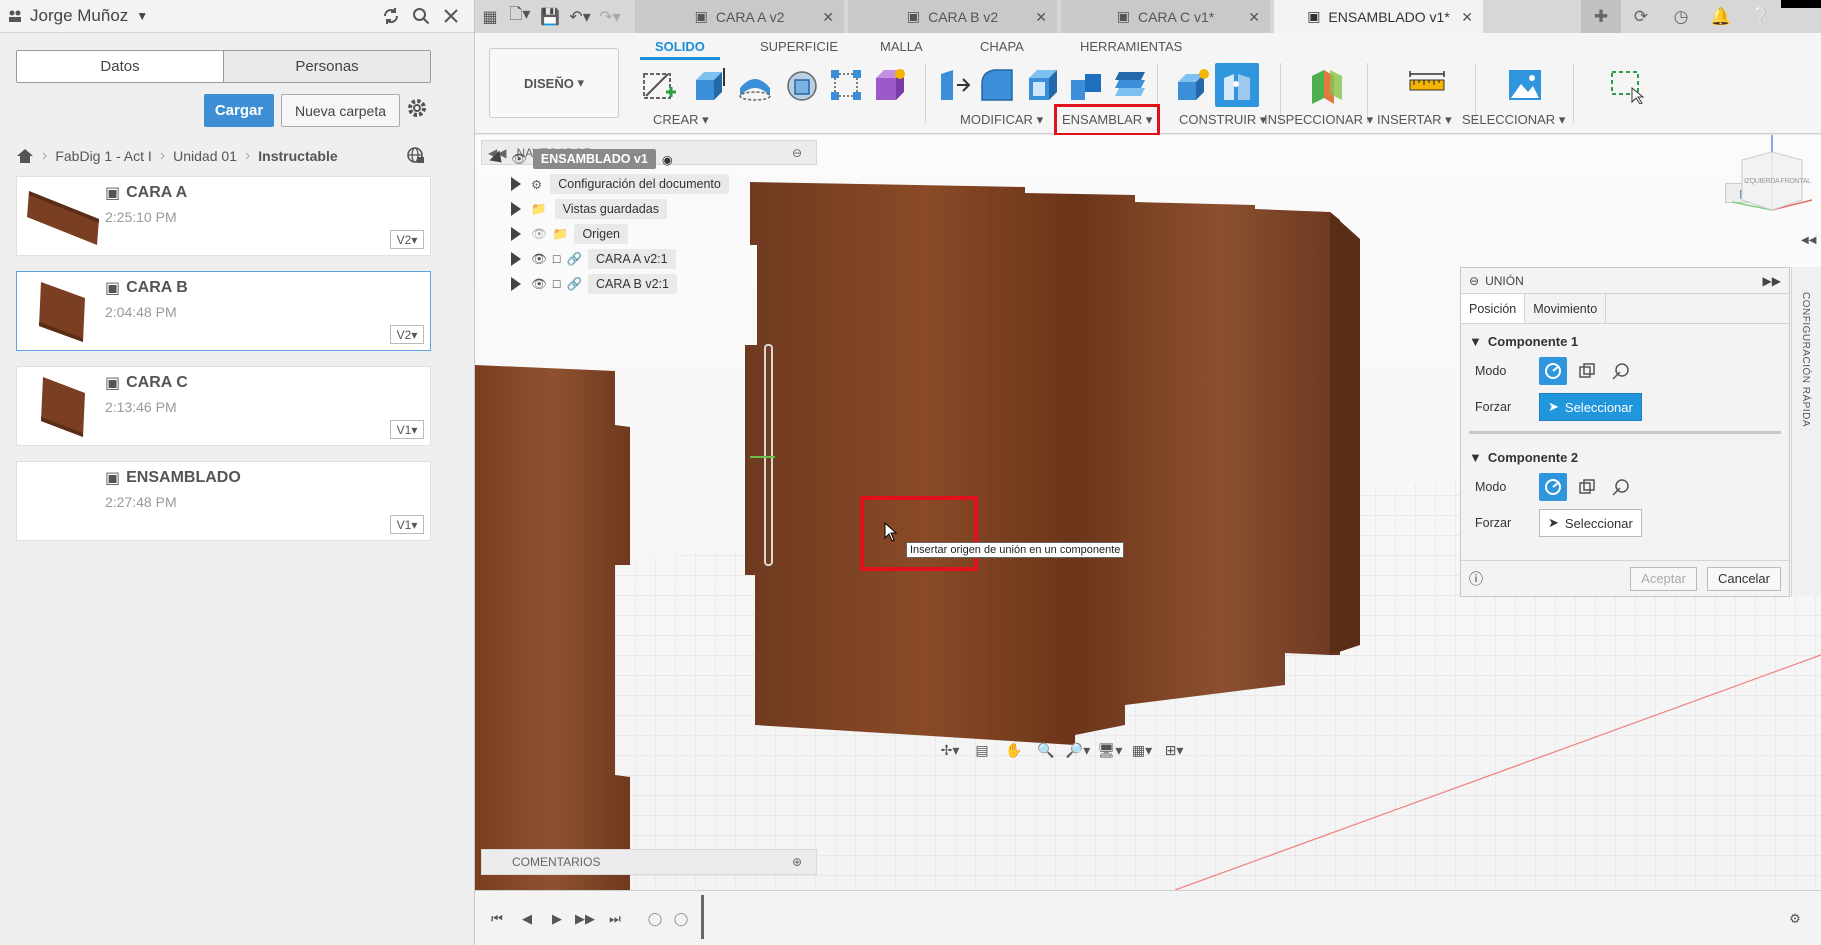 The image size is (1821, 945). What do you see at coordinates (1601, 16) in the screenshot?
I see `add-tab-icon: ✚` at bounding box center [1601, 16].